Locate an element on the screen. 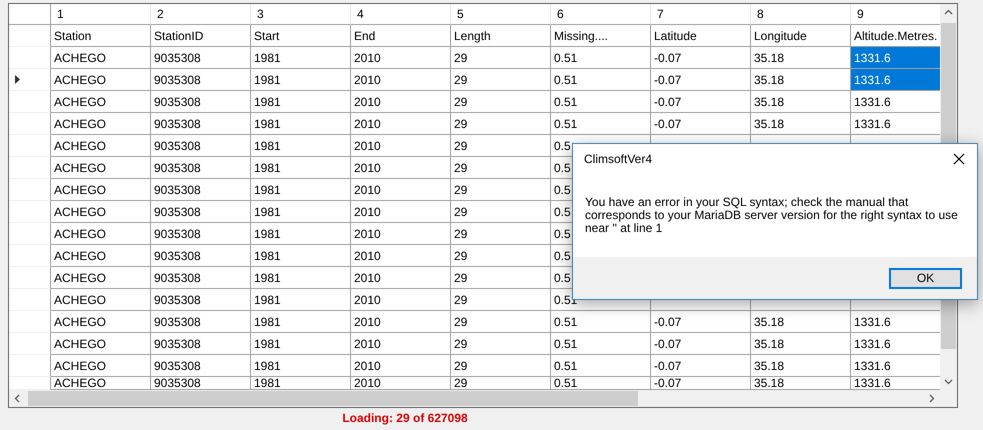  table-cell: Start is located at coordinates (301, 36).